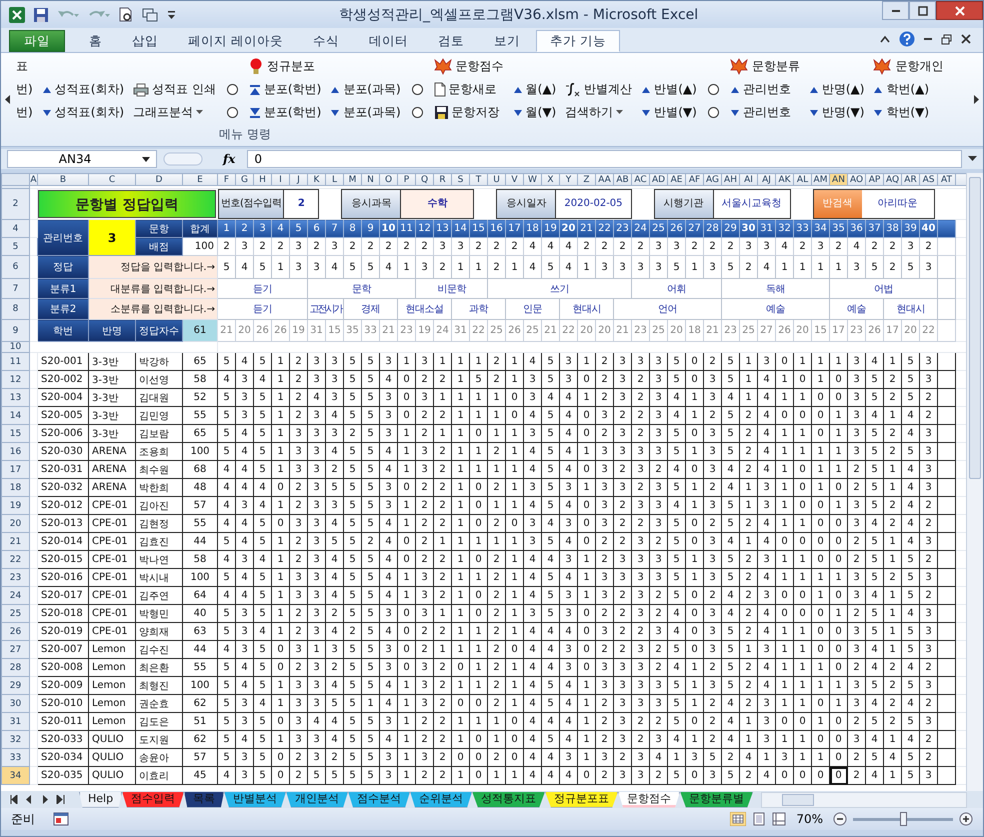 The height and width of the screenshot is (837, 984). I want to click on row-header: 12, so click(16, 379).